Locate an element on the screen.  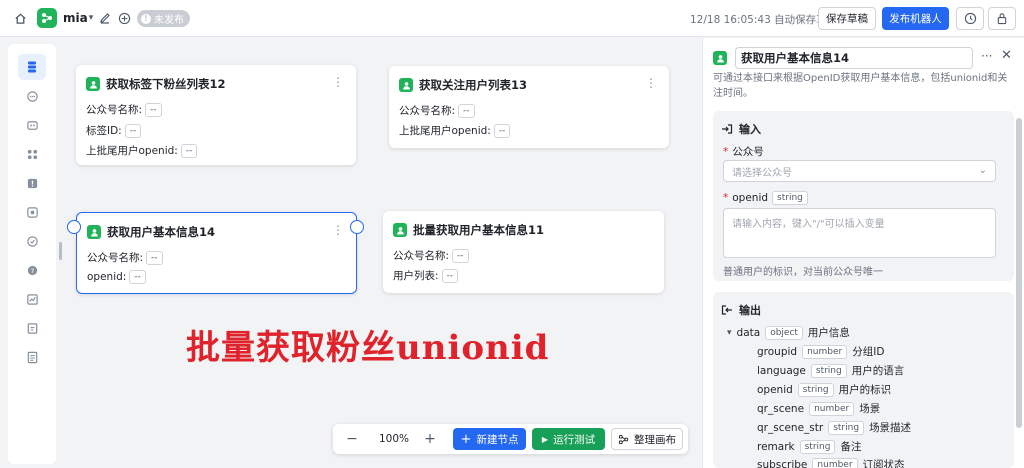
left-toolbar: ? is located at coordinates (32, 254).